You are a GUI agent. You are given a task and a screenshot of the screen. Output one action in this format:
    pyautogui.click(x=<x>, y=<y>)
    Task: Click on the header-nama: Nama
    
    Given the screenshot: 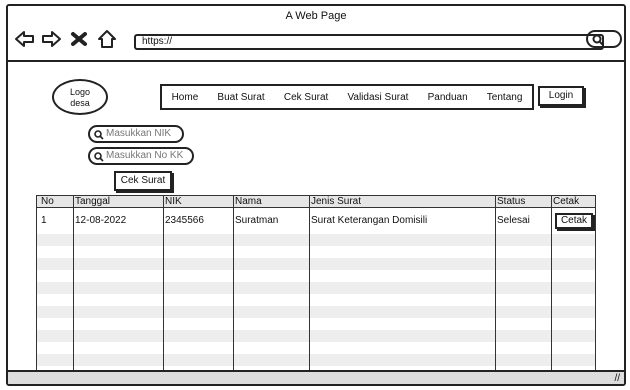 What is the action you would take?
    pyautogui.click(x=248, y=201)
    